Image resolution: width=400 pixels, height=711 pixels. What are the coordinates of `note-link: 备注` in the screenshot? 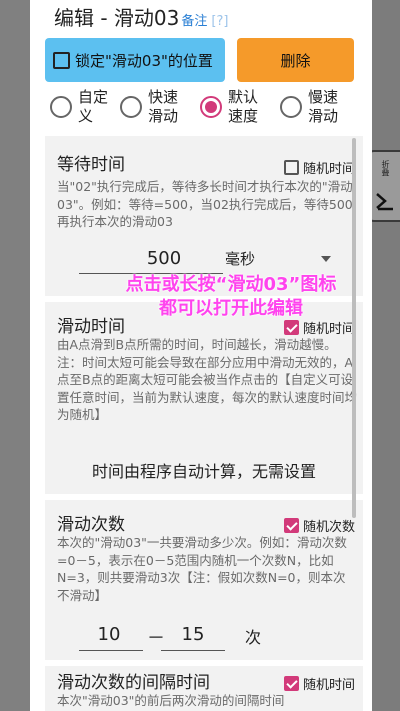 It's located at (194, 21).